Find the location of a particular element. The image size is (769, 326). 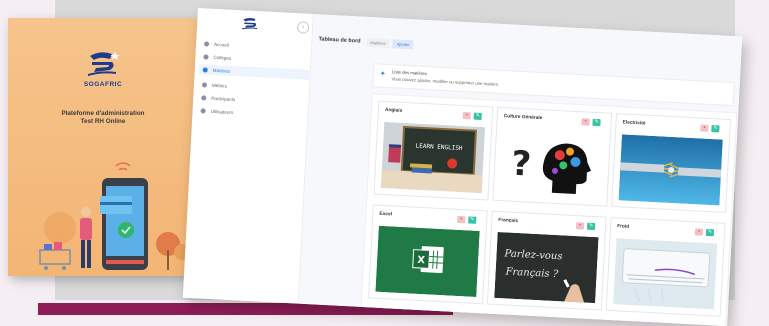

electric-cable-image is located at coordinates (670, 170).